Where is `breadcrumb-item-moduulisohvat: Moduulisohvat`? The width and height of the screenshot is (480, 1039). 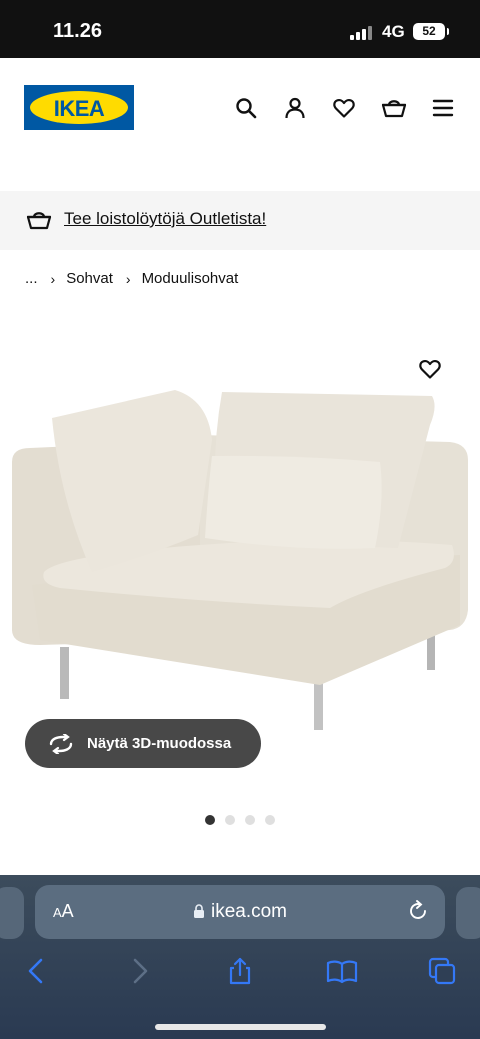 breadcrumb-item-moduulisohvat: Moduulisohvat is located at coordinates (190, 278).